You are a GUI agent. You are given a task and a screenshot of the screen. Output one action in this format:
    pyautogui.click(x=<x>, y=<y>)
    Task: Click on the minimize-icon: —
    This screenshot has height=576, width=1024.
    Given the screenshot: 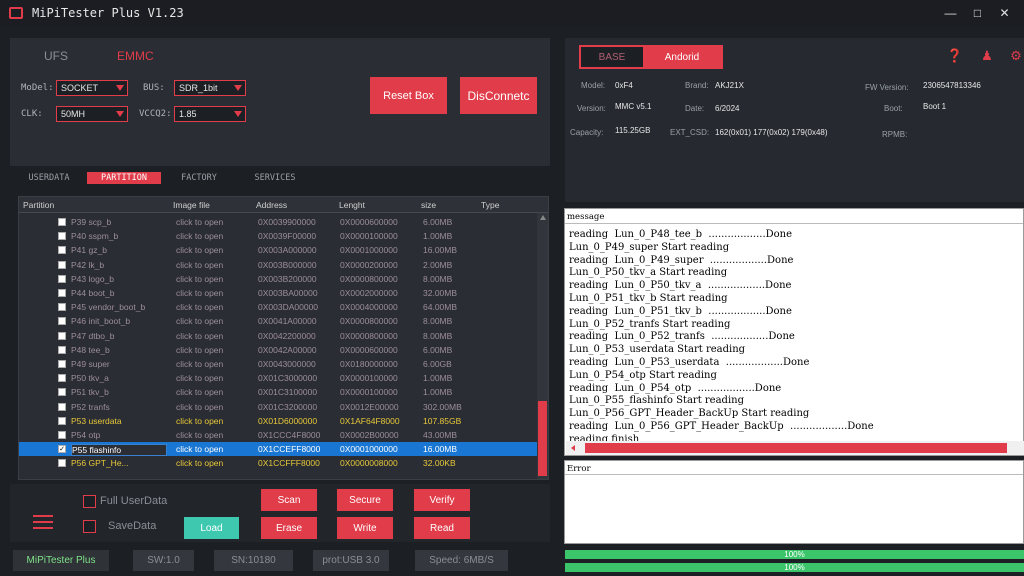 What is the action you would take?
    pyautogui.click(x=950, y=13)
    